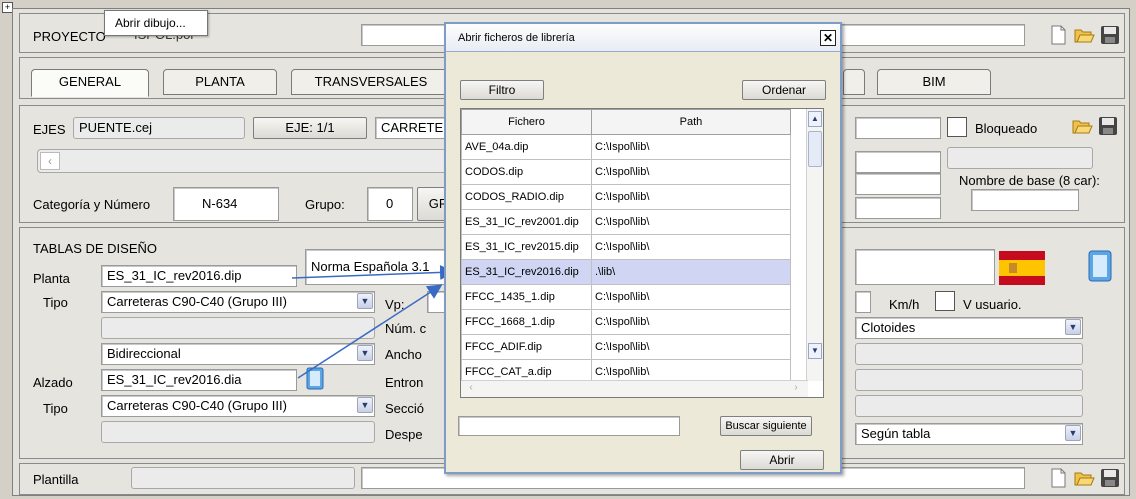 This screenshot has height=499, width=1136. I want to click on tab-transversales: TRANSVERSALES, so click(371, 82).